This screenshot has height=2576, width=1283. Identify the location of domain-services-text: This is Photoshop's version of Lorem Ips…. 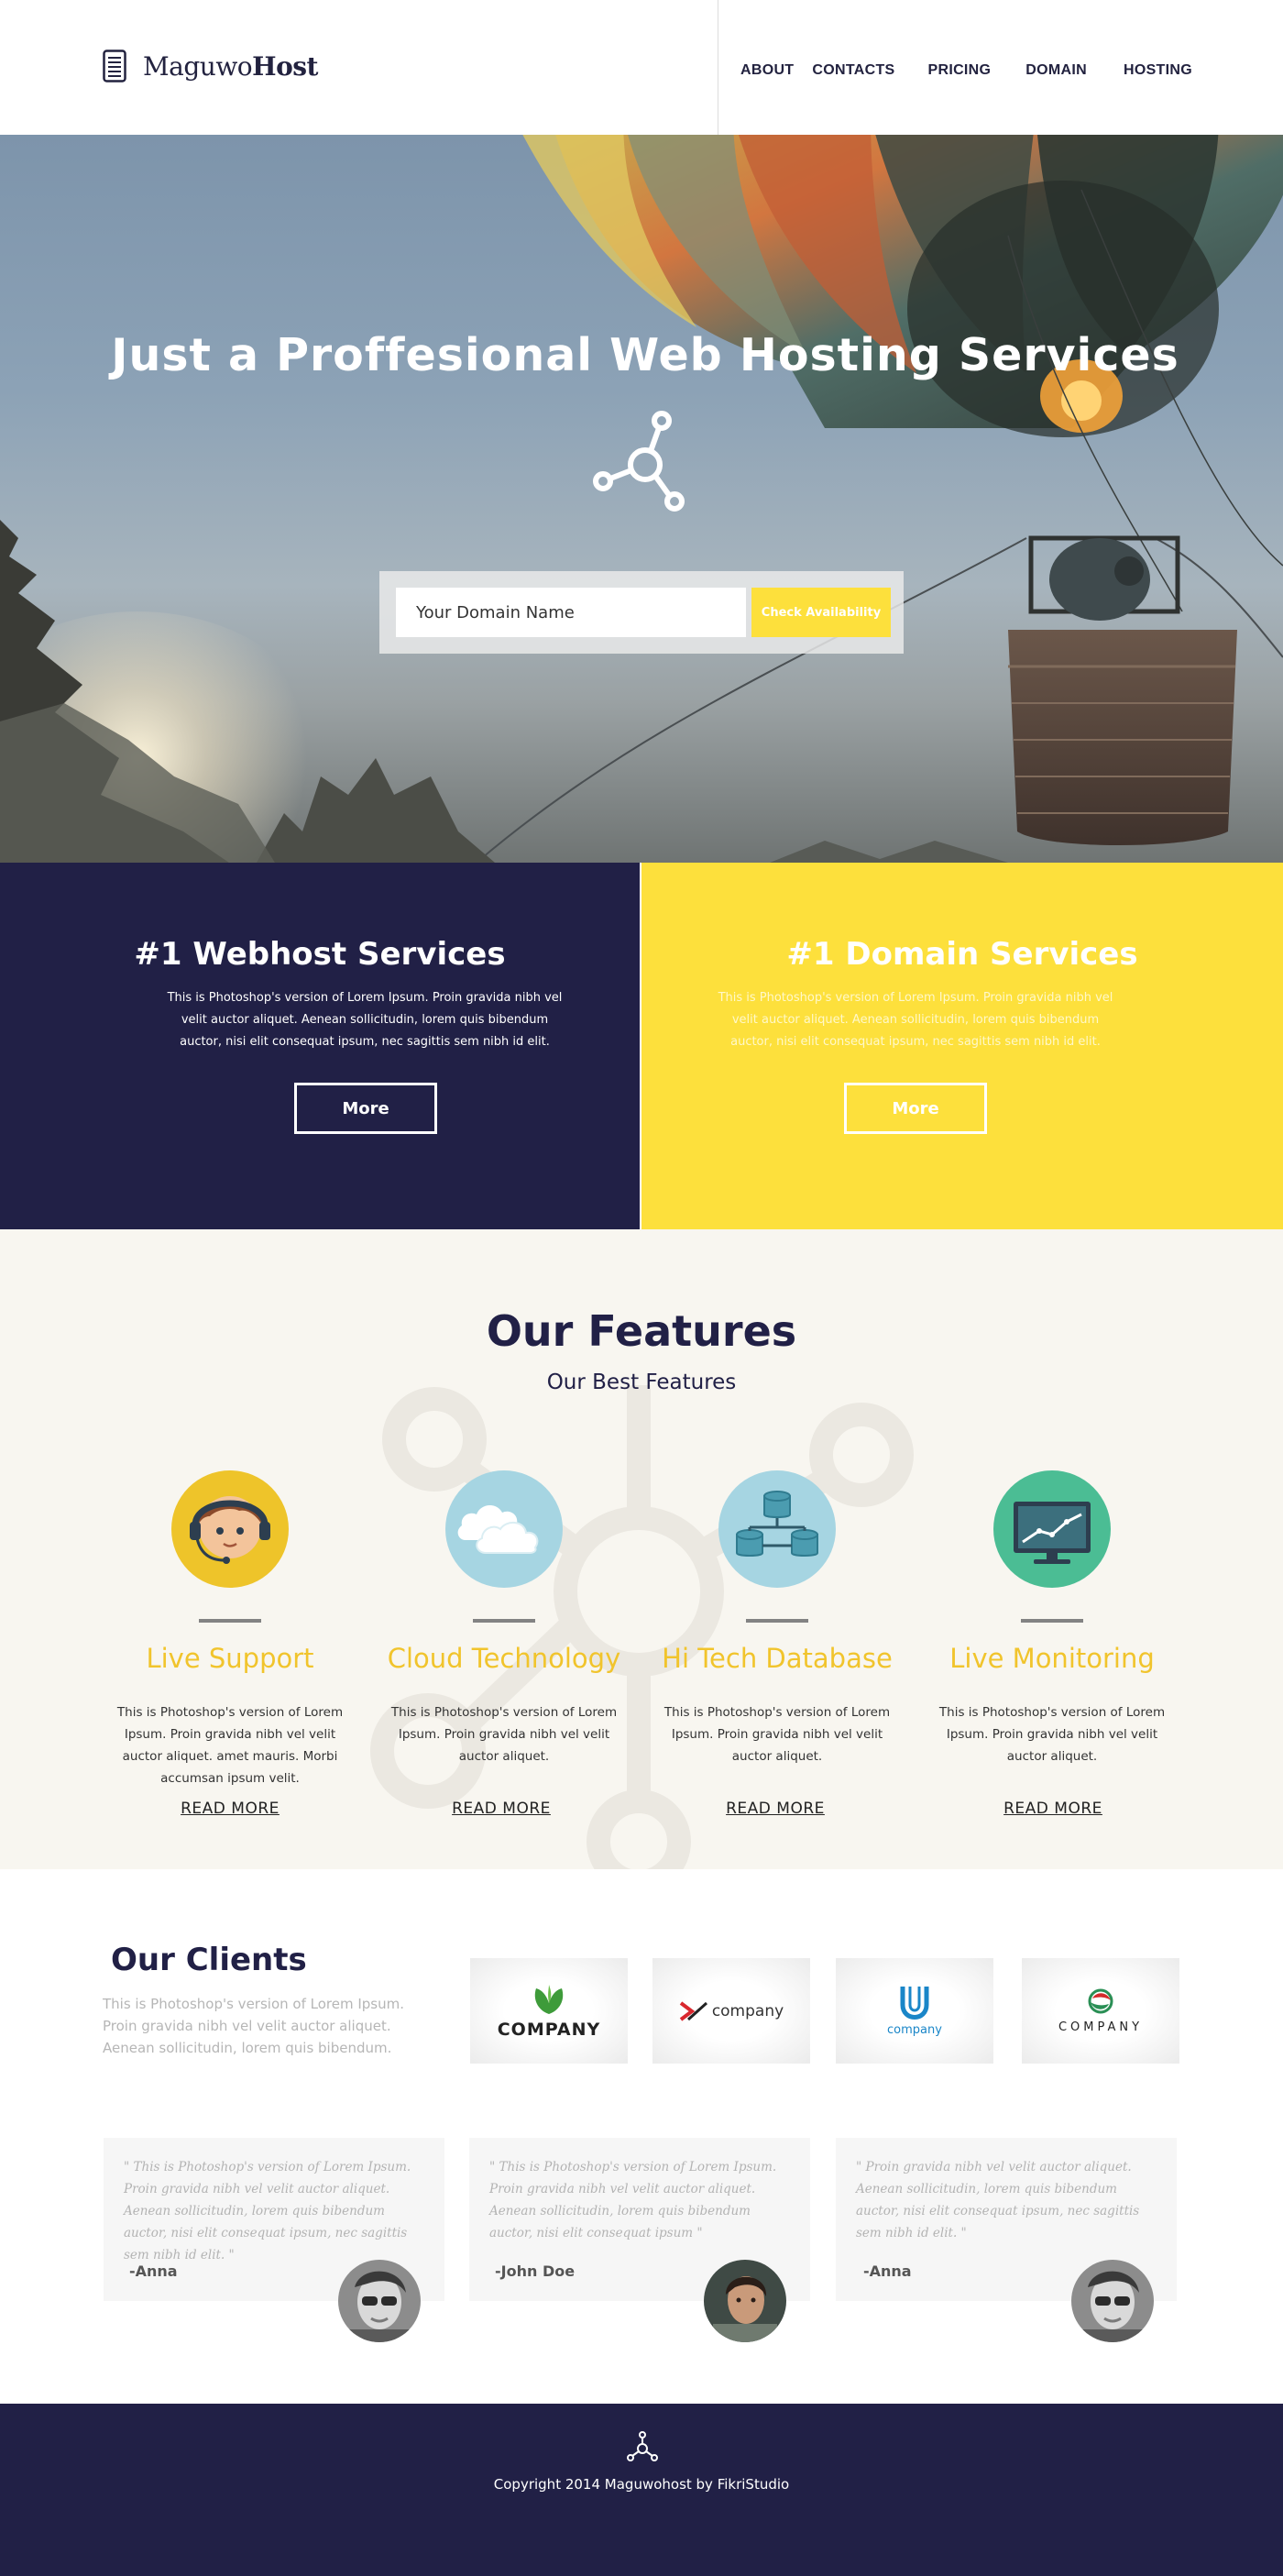
(915, 1020).